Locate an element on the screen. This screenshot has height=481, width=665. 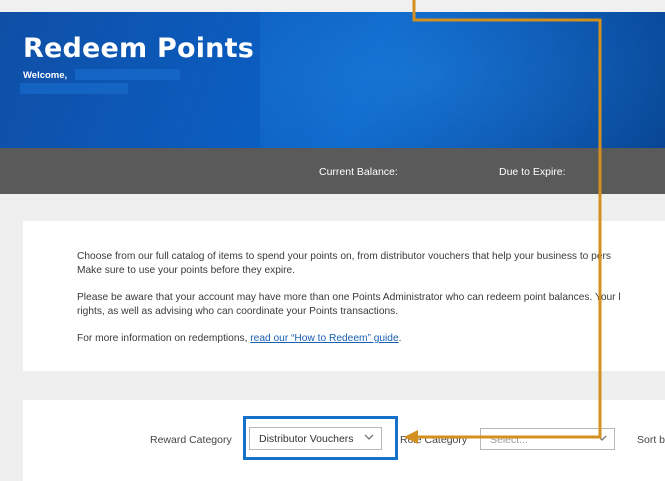
redeem-info-suffix: . is located at coordinates (400, 338).